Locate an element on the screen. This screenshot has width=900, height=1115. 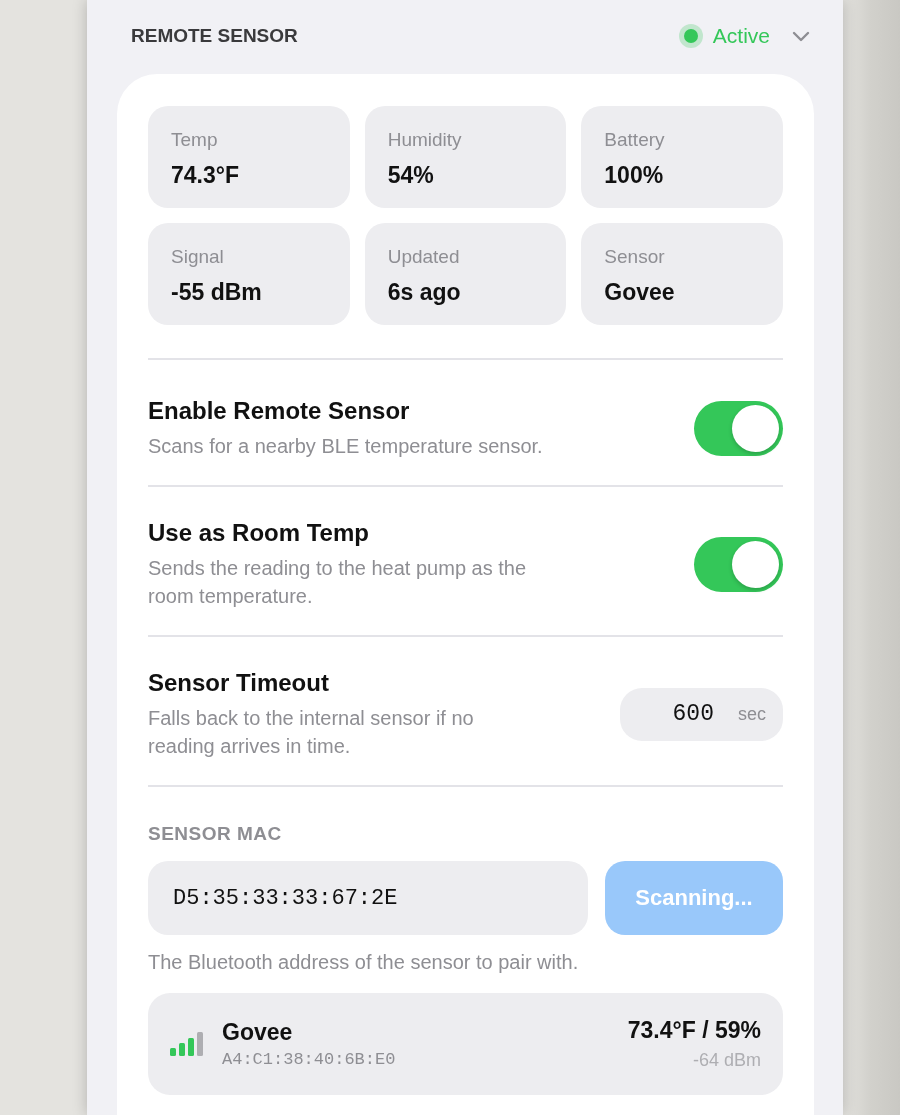
stat-label: Updated is located at coordinates (423, 257).